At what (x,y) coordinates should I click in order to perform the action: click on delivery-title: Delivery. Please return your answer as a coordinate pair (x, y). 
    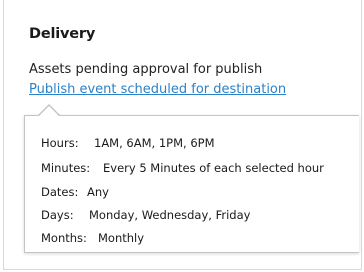
    Looking at the image, I should click on (62, 34).